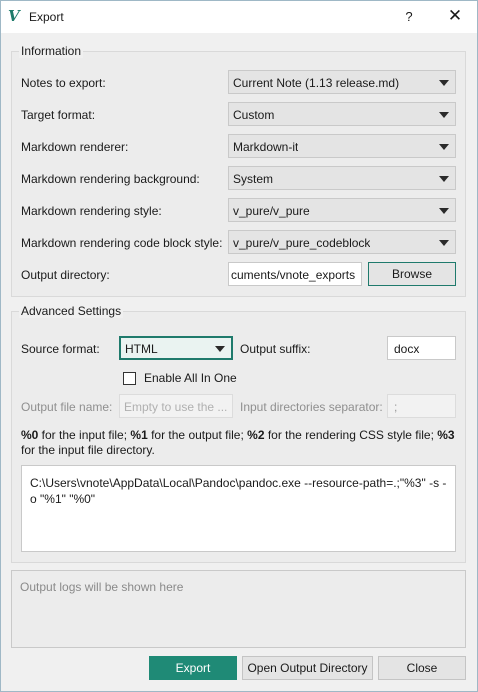 The image size is (478, 692). I want to click on help-button: ?, so click(409, 17).